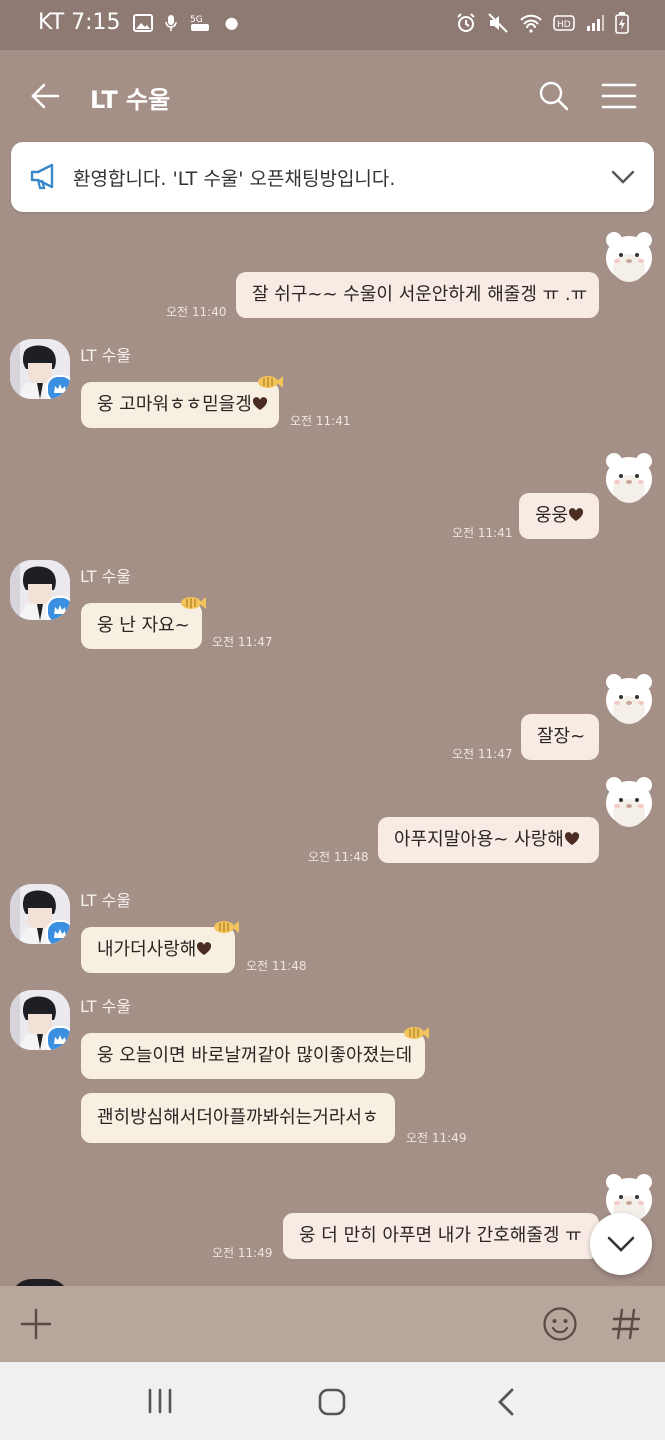 The image size is (665, 1440). Describe the element at coordinates (506, 1402) in the screenshot. I see `back-icon` at that location.